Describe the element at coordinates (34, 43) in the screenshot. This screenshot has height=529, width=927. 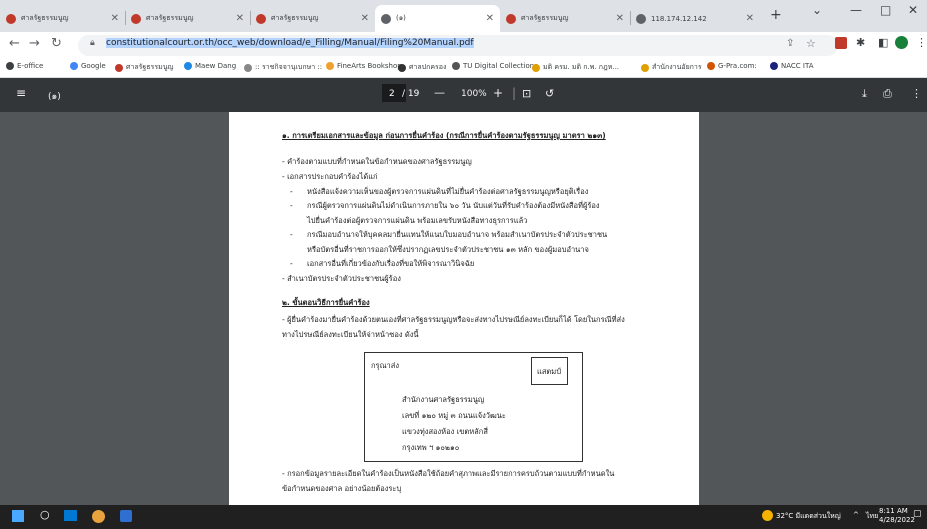
I see `forward-button: →` at that location.